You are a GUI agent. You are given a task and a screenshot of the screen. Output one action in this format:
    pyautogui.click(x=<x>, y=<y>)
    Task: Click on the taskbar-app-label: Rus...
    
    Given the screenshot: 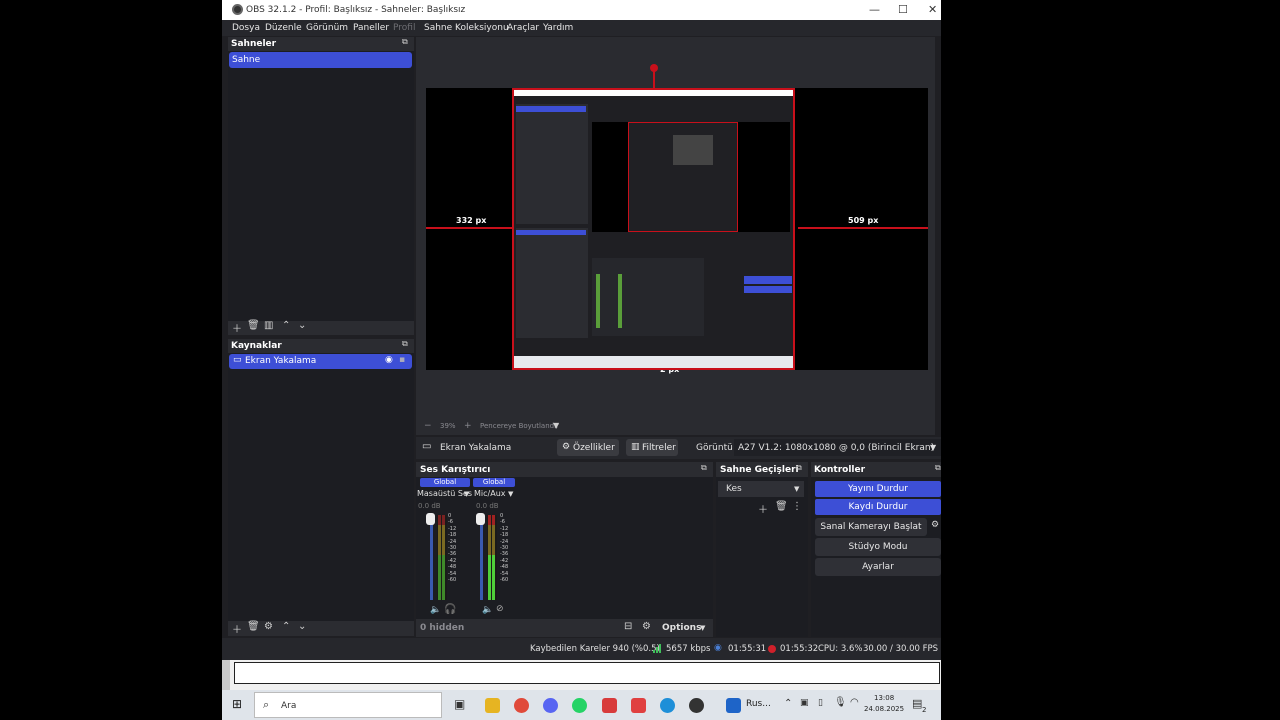 What is the action you would take?
    pyautogui.click(x=758, y=704)
    